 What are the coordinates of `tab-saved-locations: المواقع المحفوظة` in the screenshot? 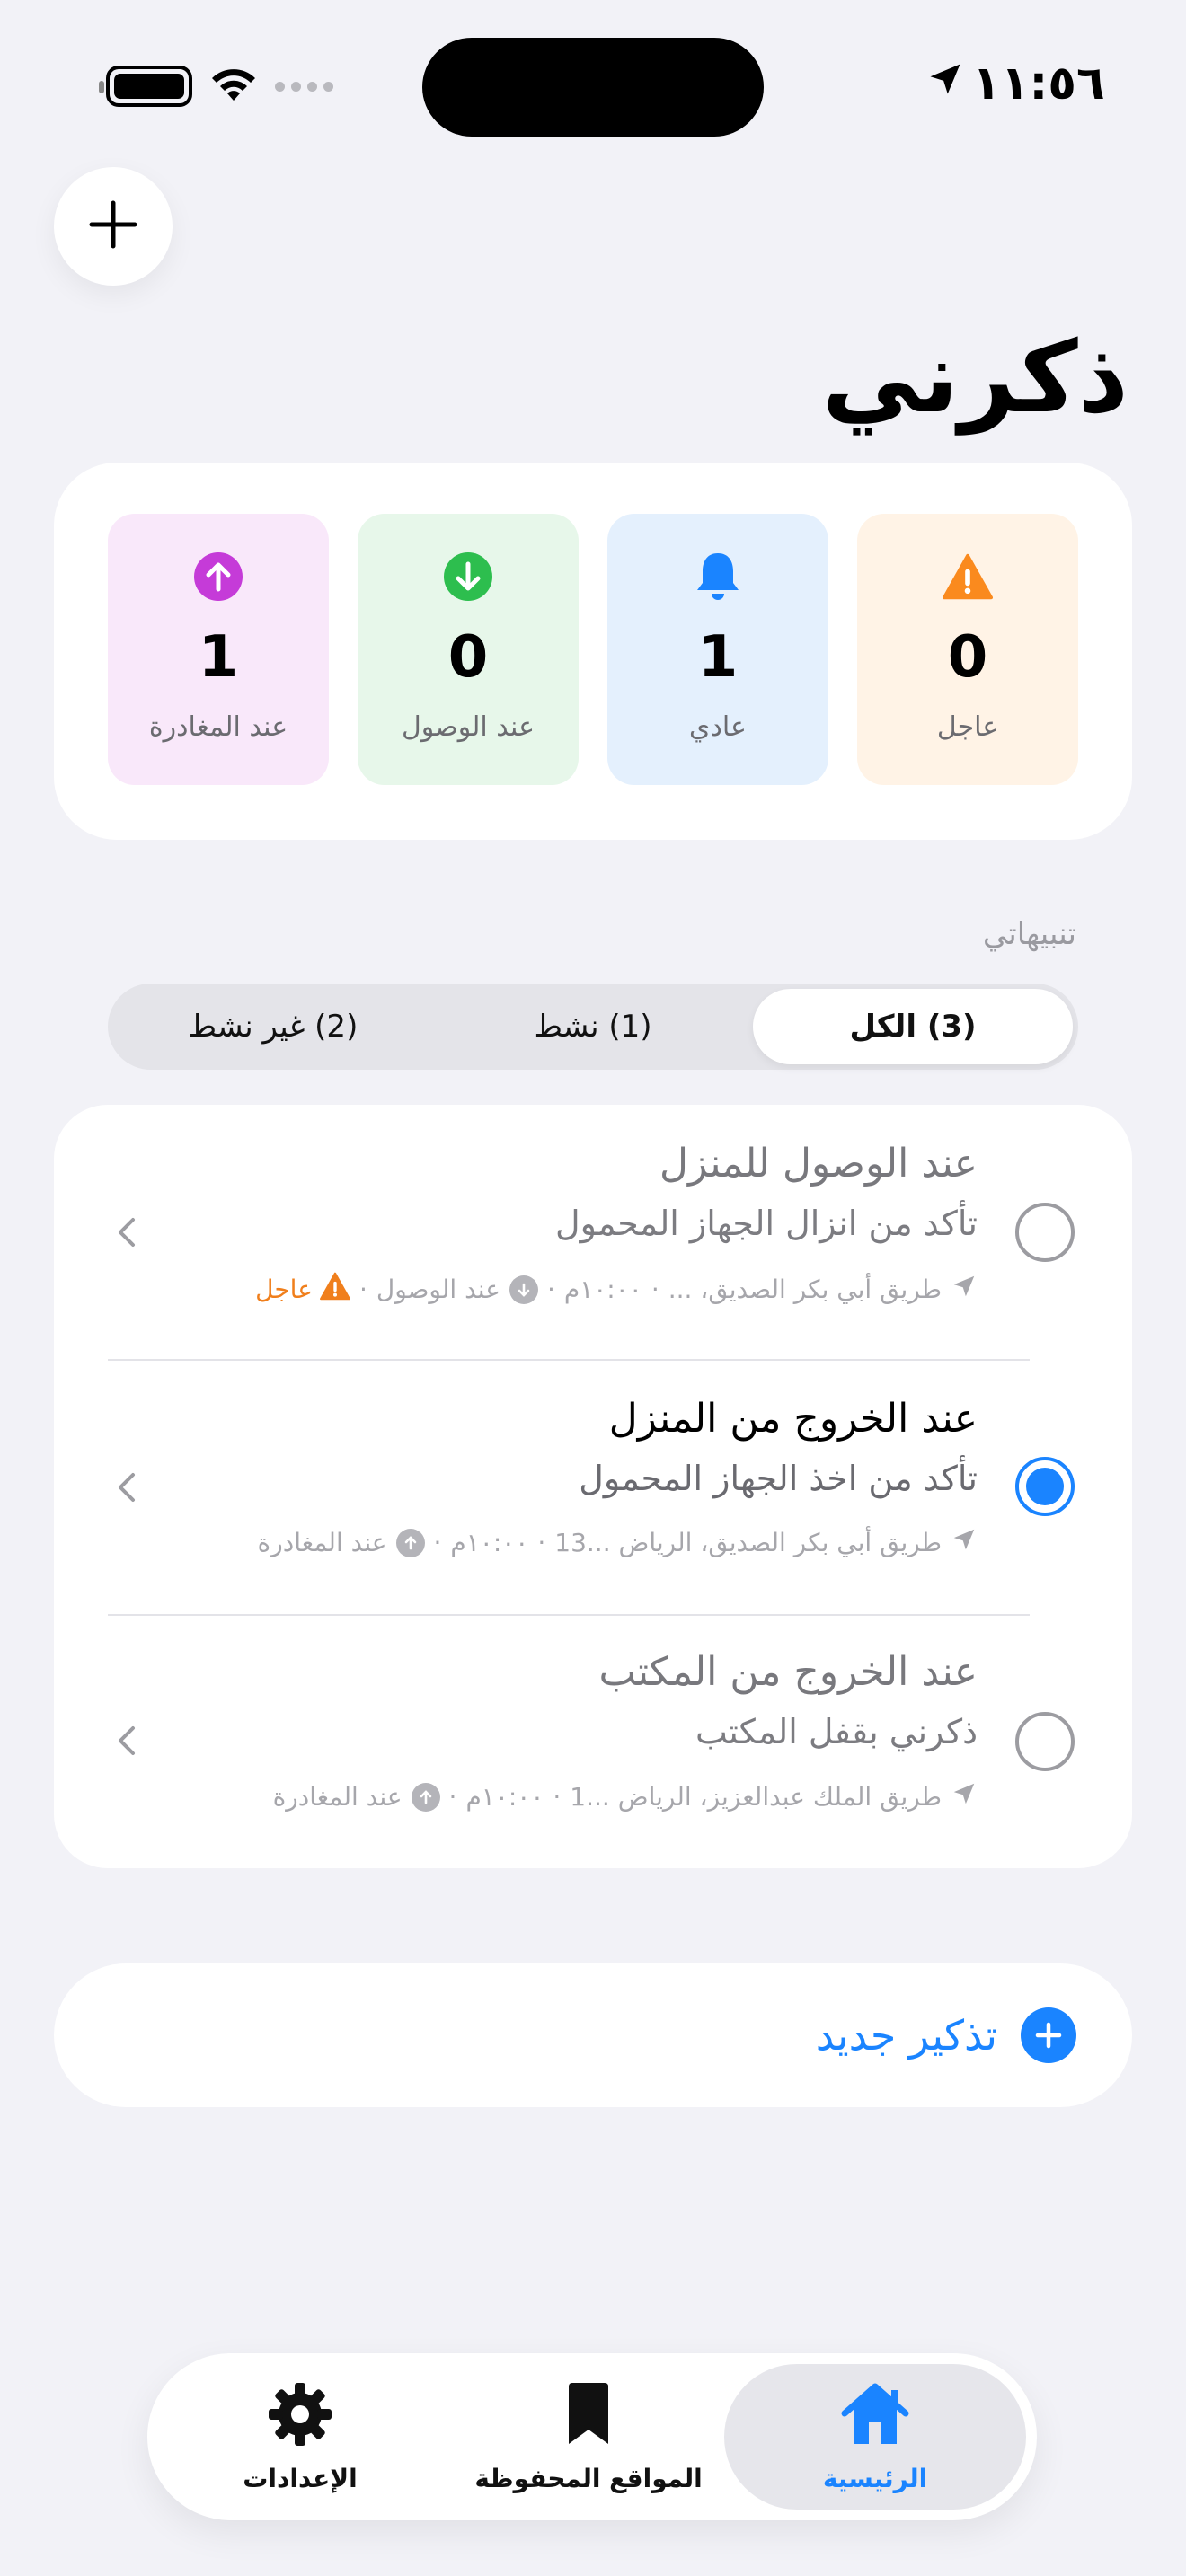 It's located at (588, 2437).